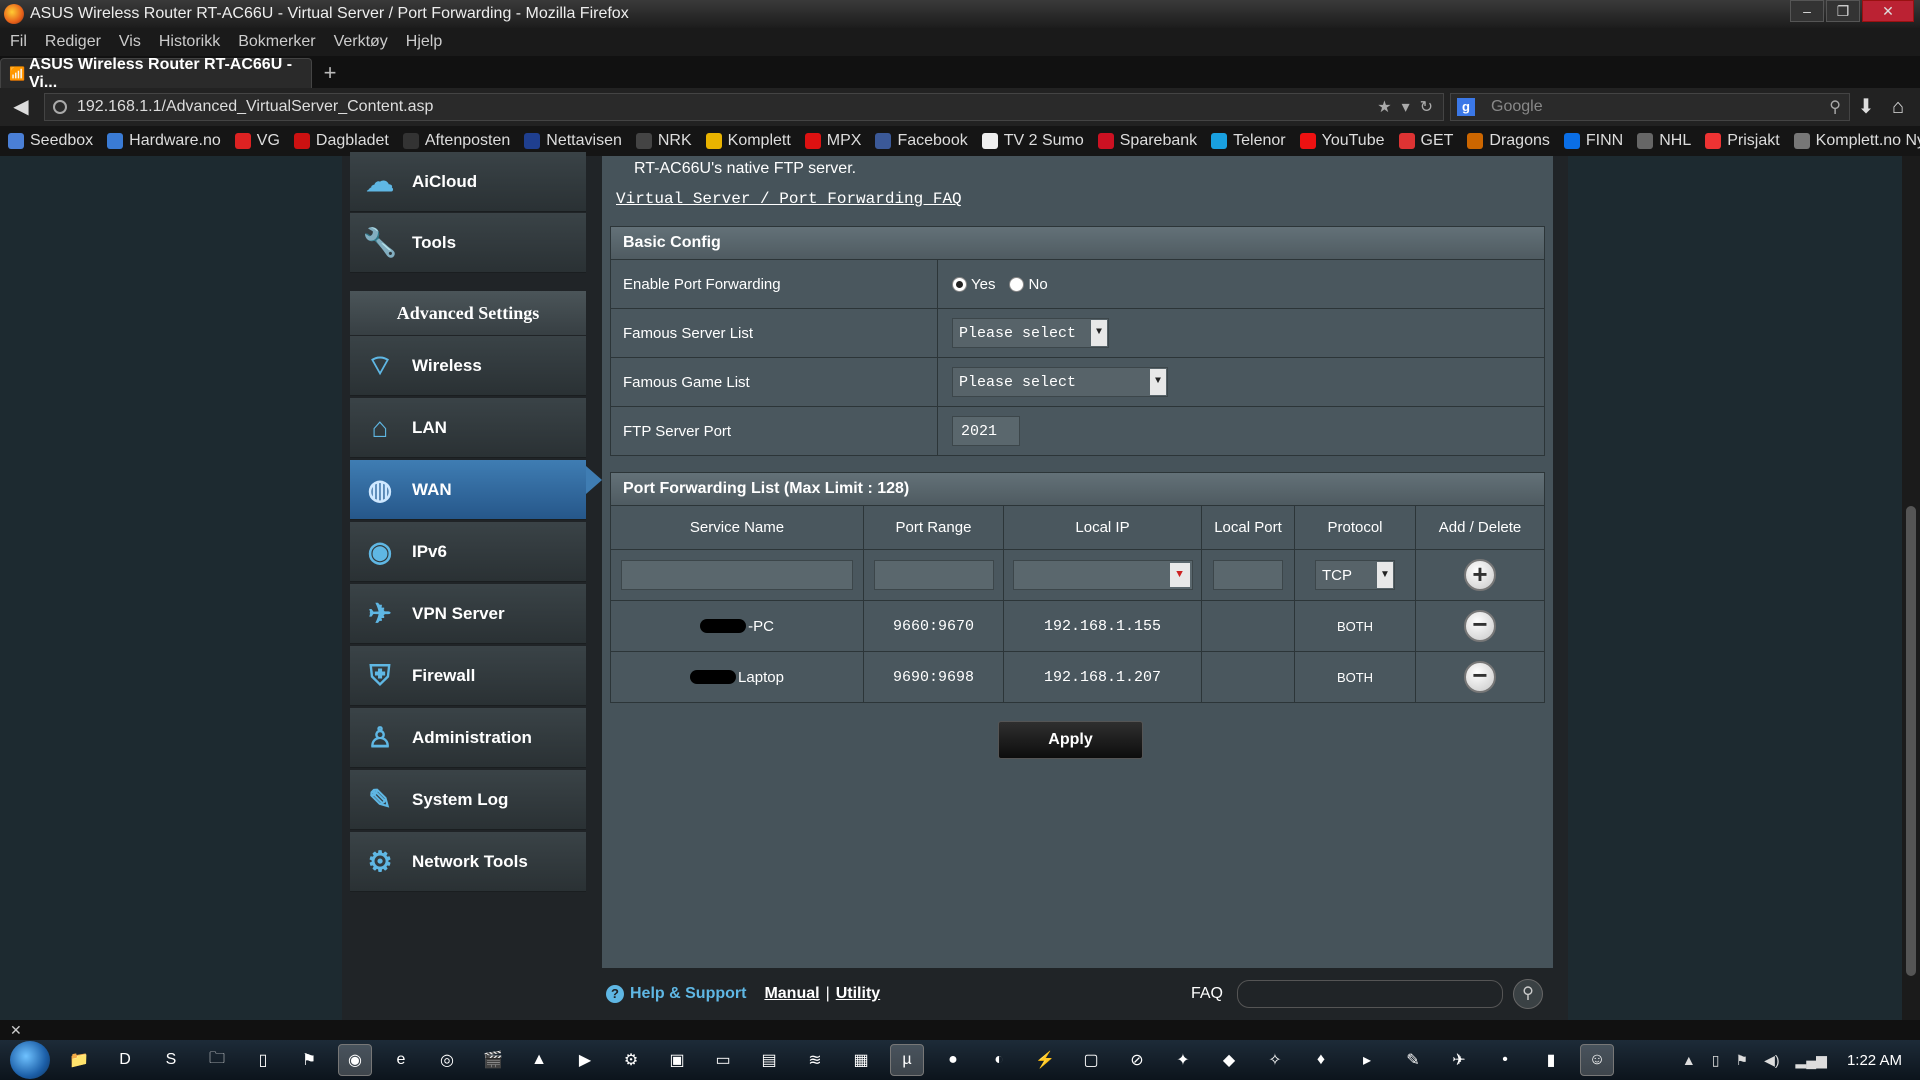 Image resolution: width=1920 pixels, height=1080 pixels. I want to click on bookmark-item: Seedbox, so click(50, 141).